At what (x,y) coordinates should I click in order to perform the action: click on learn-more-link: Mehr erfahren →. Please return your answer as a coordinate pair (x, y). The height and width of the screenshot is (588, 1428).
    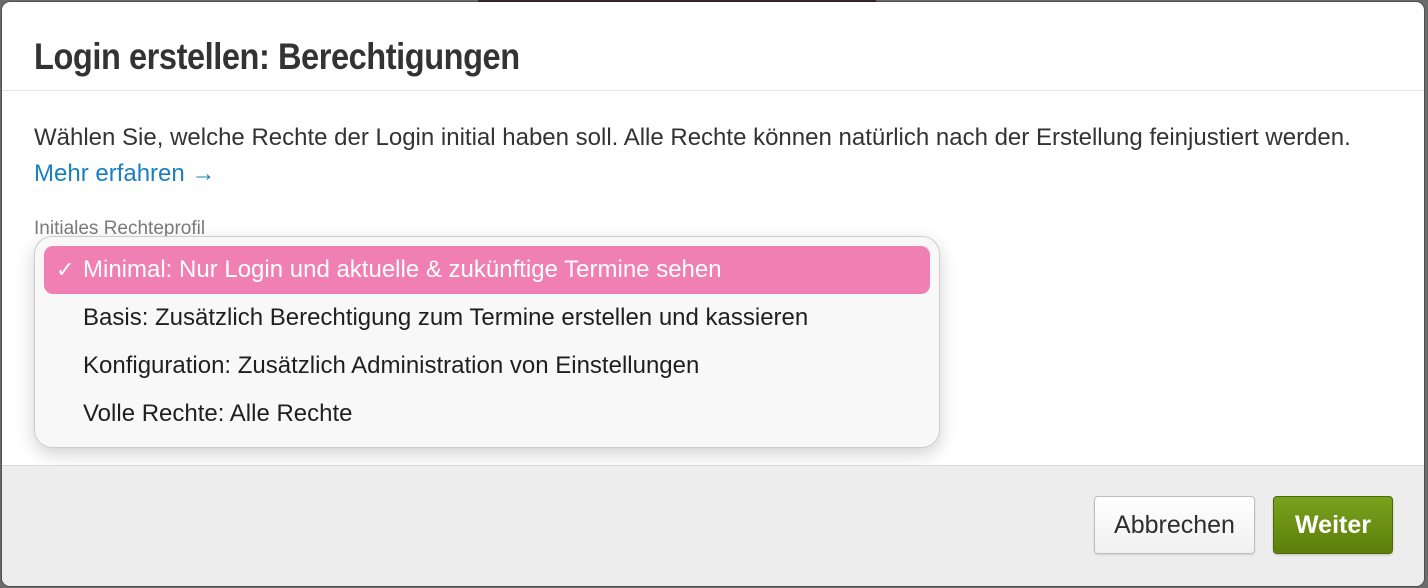
    Looking at the image, I should click on (124, 173).